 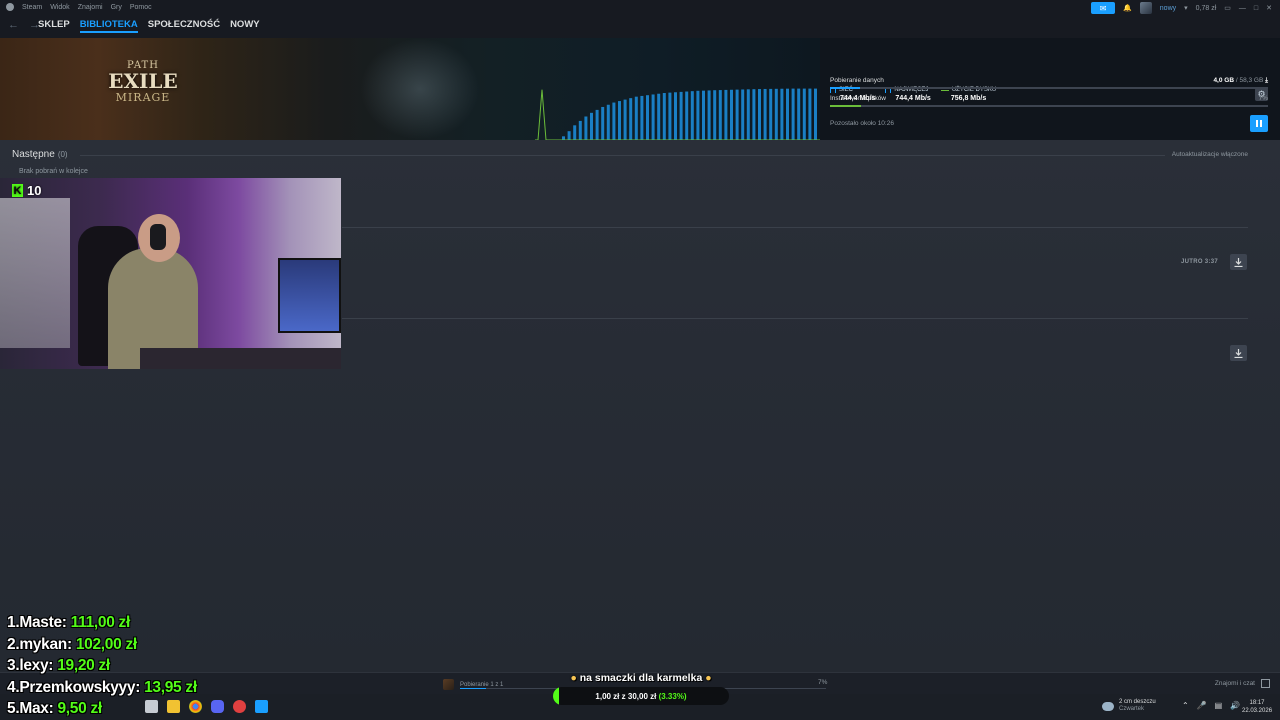 I want to click on goal-progress-fill, so click(x=556, y=696).